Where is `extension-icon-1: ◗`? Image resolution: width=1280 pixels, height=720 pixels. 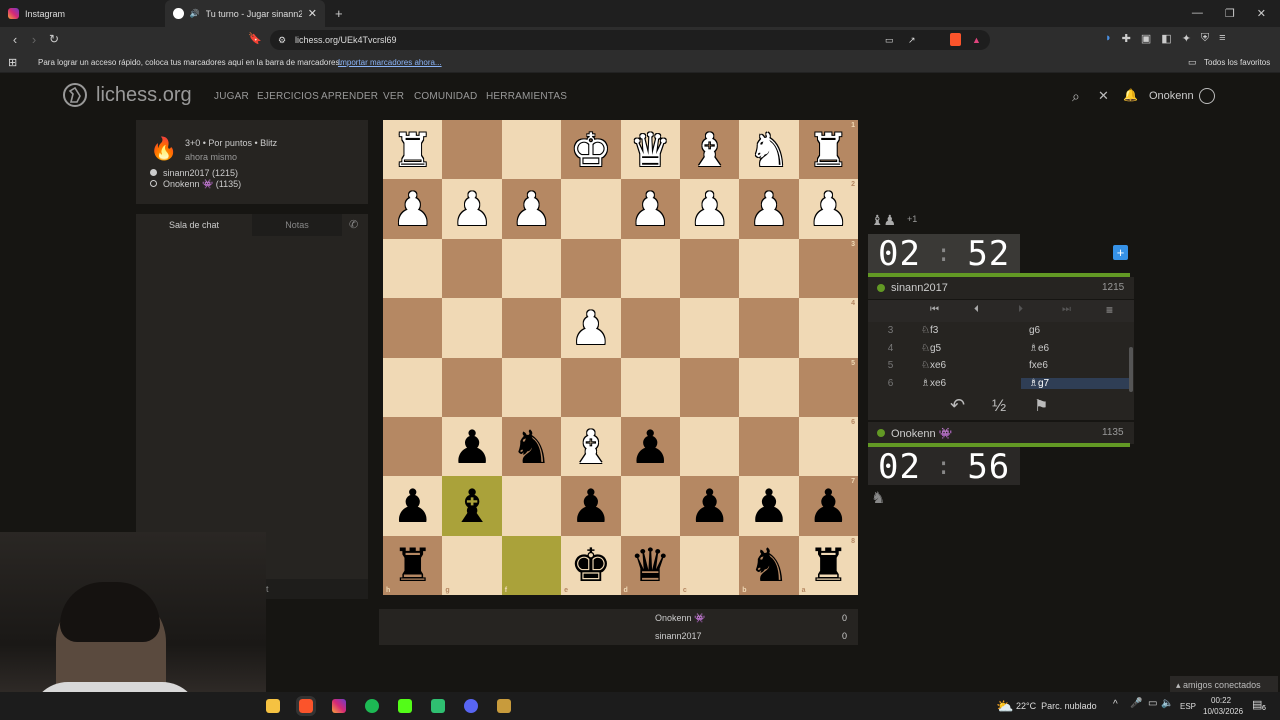 extension-icon-1: ◗ is located at coordinates (1108, 38).